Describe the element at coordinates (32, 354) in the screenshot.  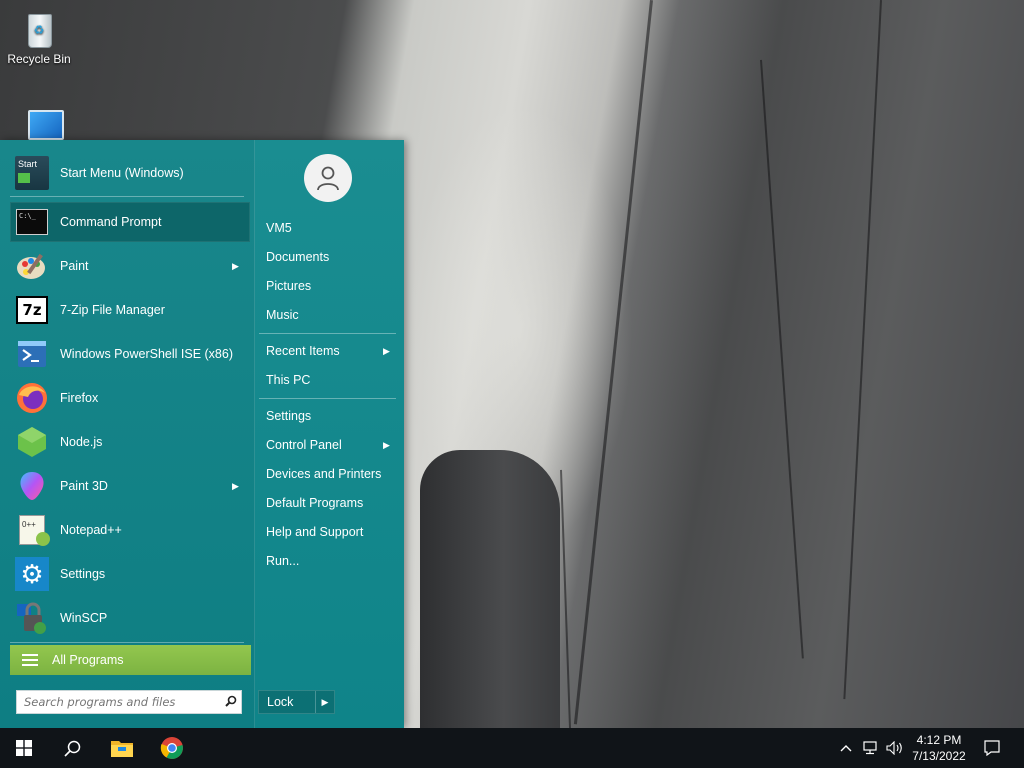
I see `powershell-icon` at that location.